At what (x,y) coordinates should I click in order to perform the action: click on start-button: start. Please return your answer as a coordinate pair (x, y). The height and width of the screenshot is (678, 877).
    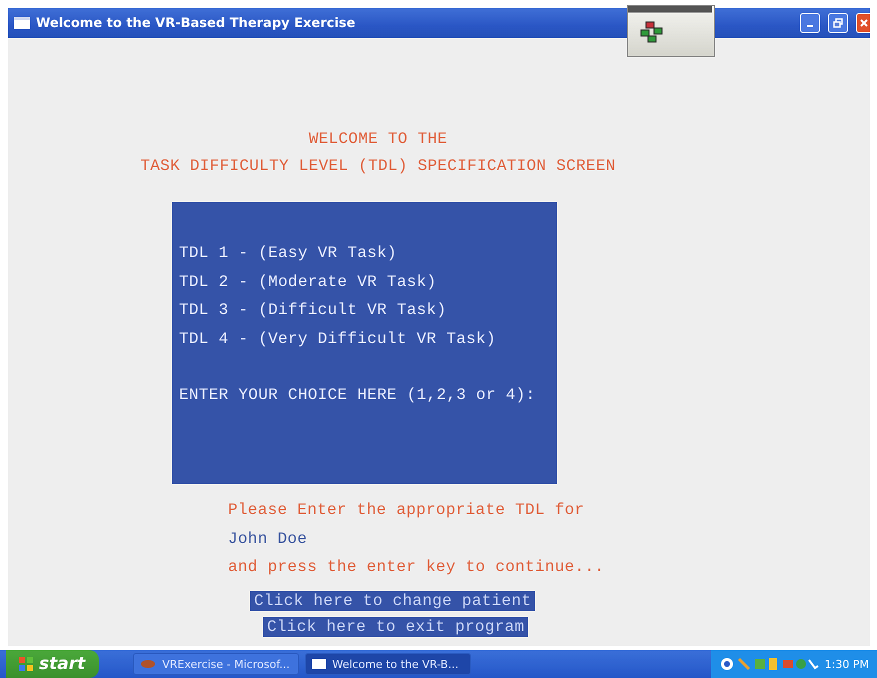
    Looking at the image, I should click on (53, 664).